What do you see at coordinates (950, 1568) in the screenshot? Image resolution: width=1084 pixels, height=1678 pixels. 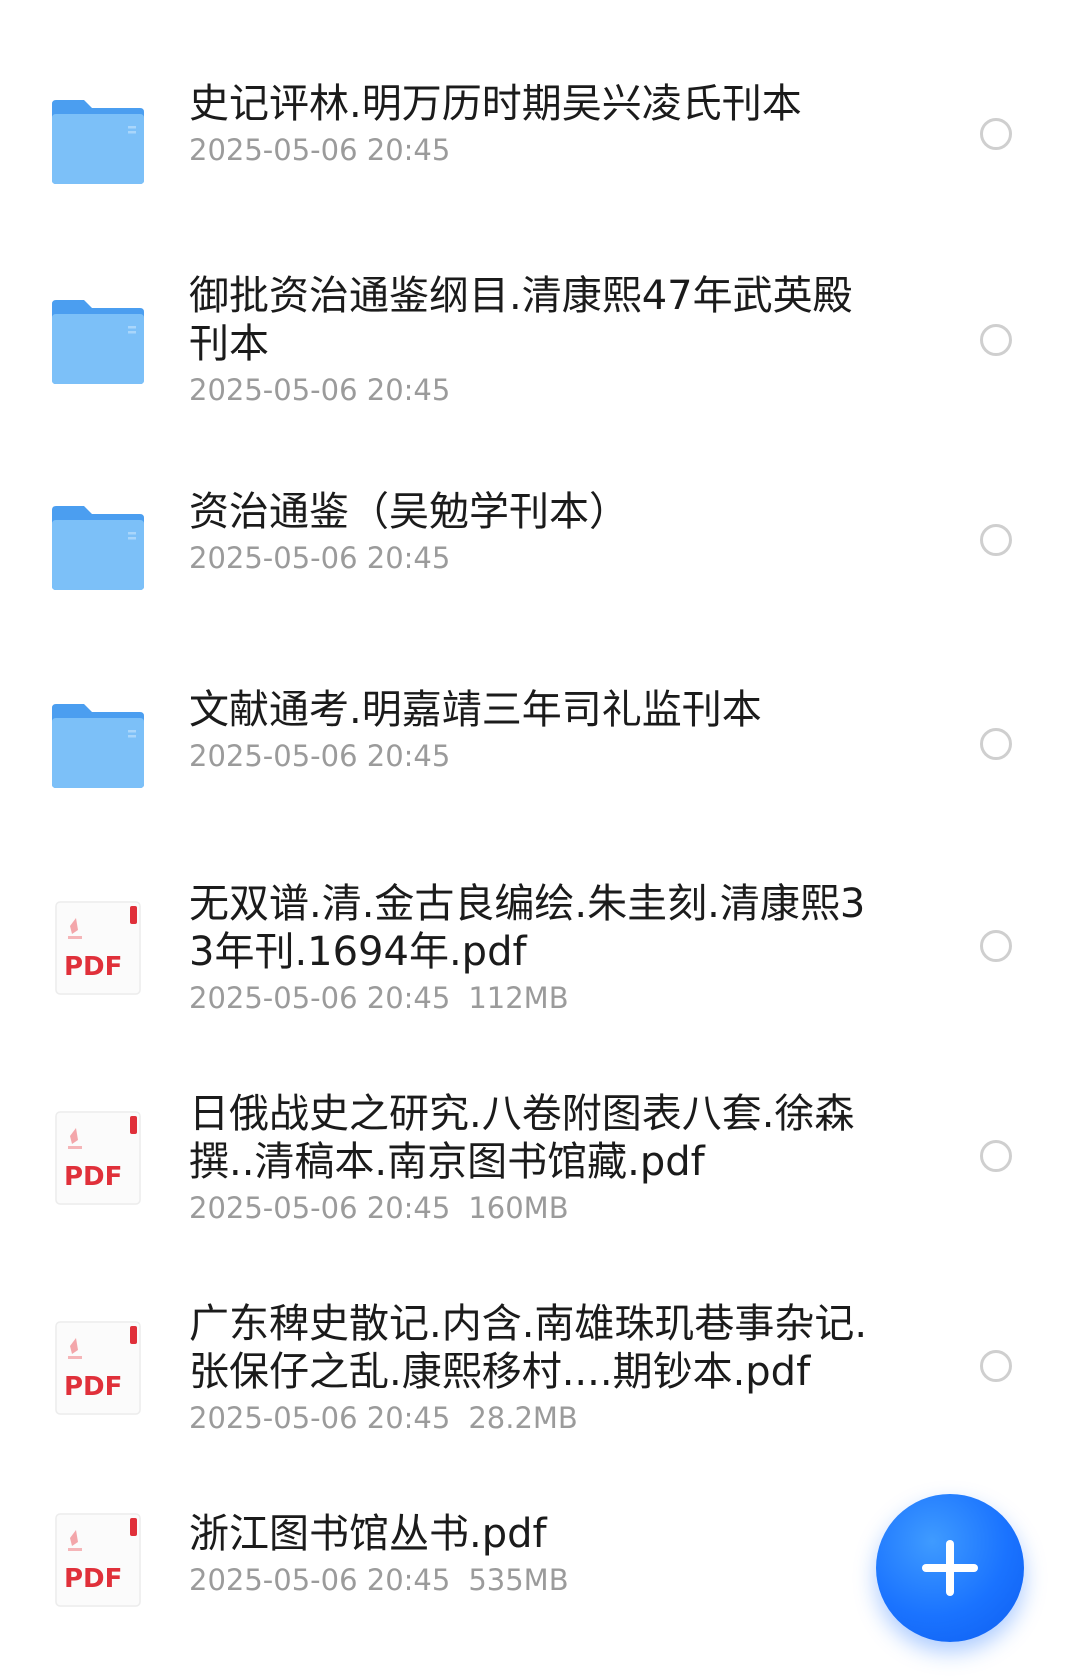 I see `add-fab-button` at bounding box center [950, 1568].